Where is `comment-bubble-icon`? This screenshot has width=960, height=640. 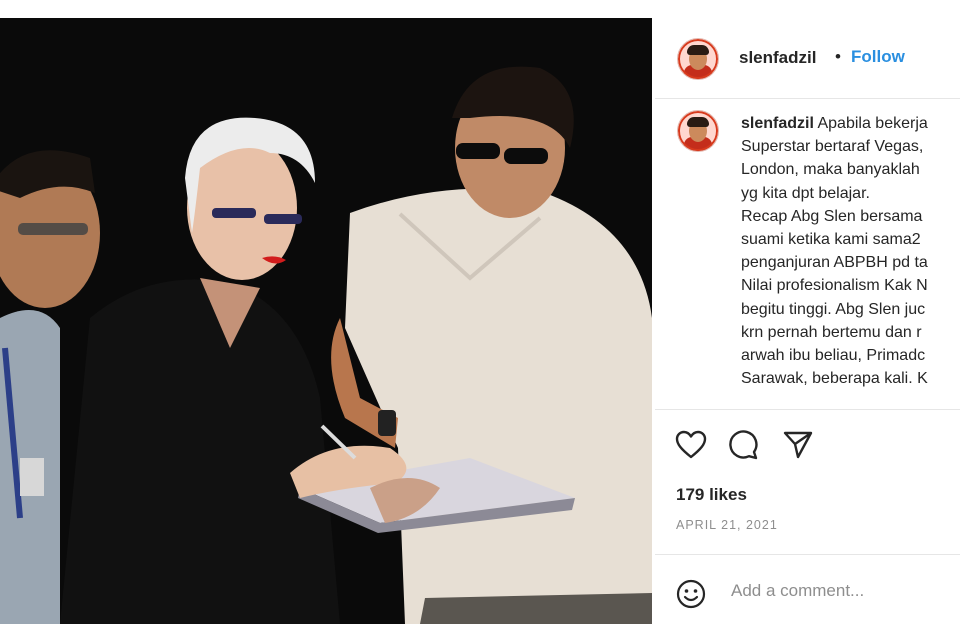
comment-bubble-icon is located at coordinates (744, 447).